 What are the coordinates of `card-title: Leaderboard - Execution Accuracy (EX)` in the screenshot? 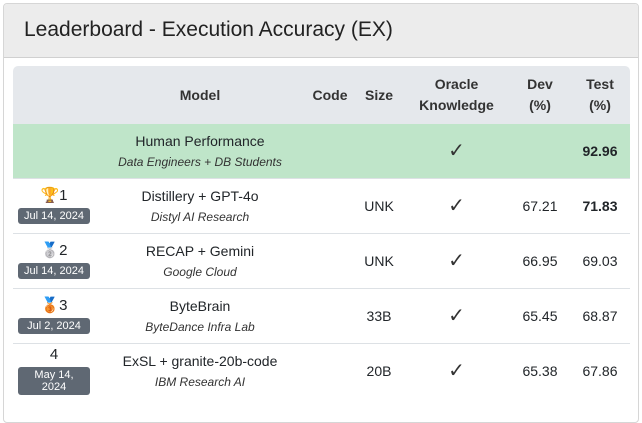 It's located at (321, 31).